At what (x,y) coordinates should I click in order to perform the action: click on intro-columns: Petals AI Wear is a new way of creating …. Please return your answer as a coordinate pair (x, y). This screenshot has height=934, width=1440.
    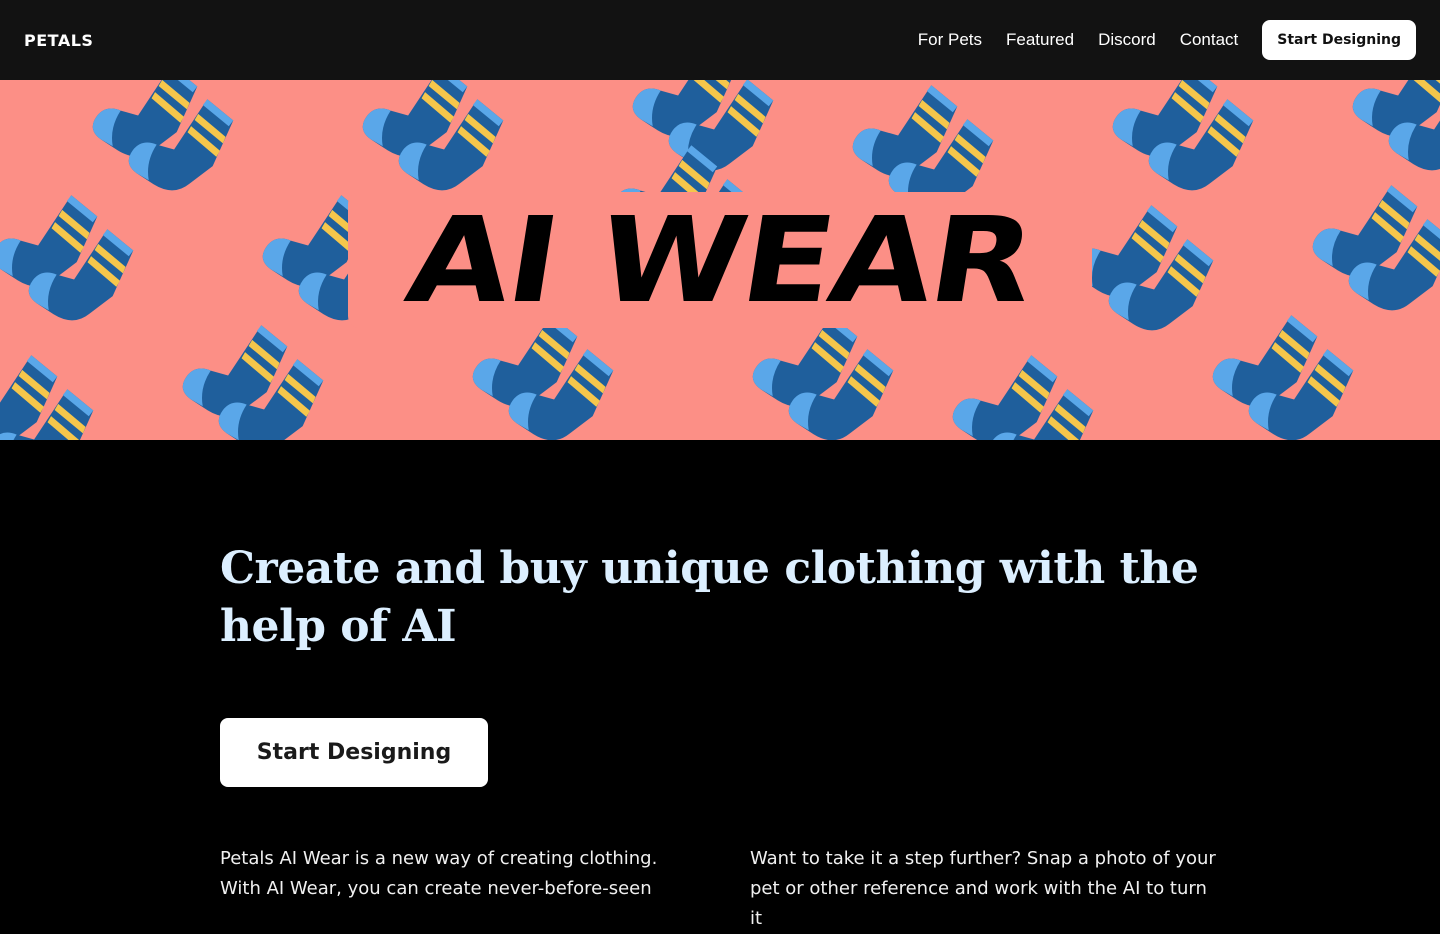
    Looking at the image, I should click on (720, 889).